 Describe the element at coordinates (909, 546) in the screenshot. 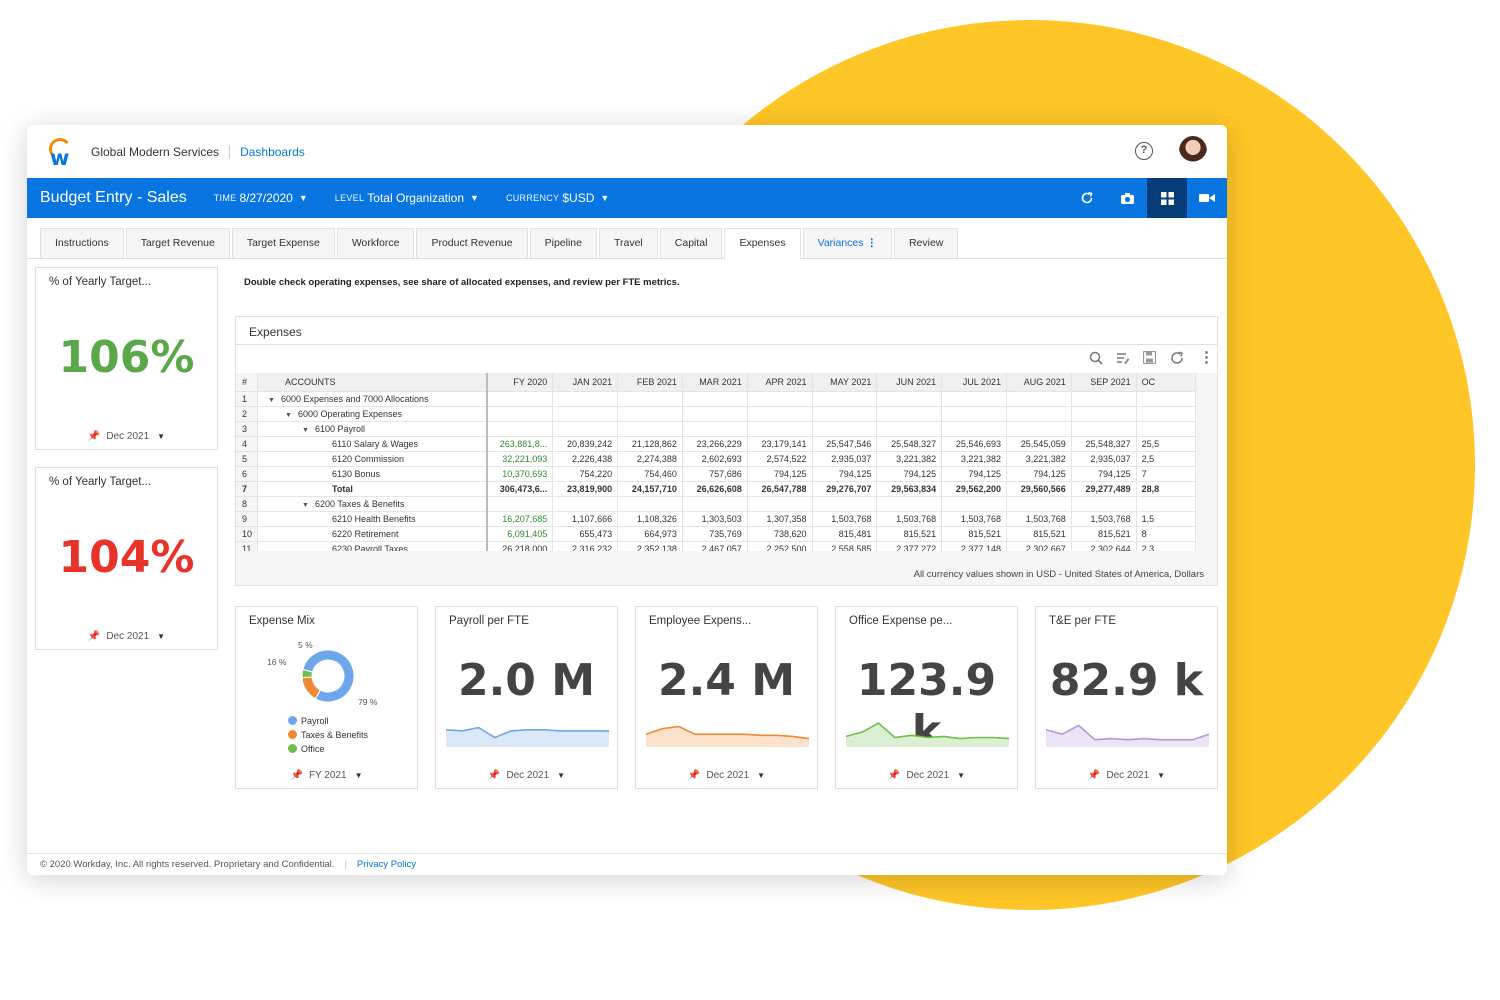

I see `grid-cell: 2,377,272` at that location.